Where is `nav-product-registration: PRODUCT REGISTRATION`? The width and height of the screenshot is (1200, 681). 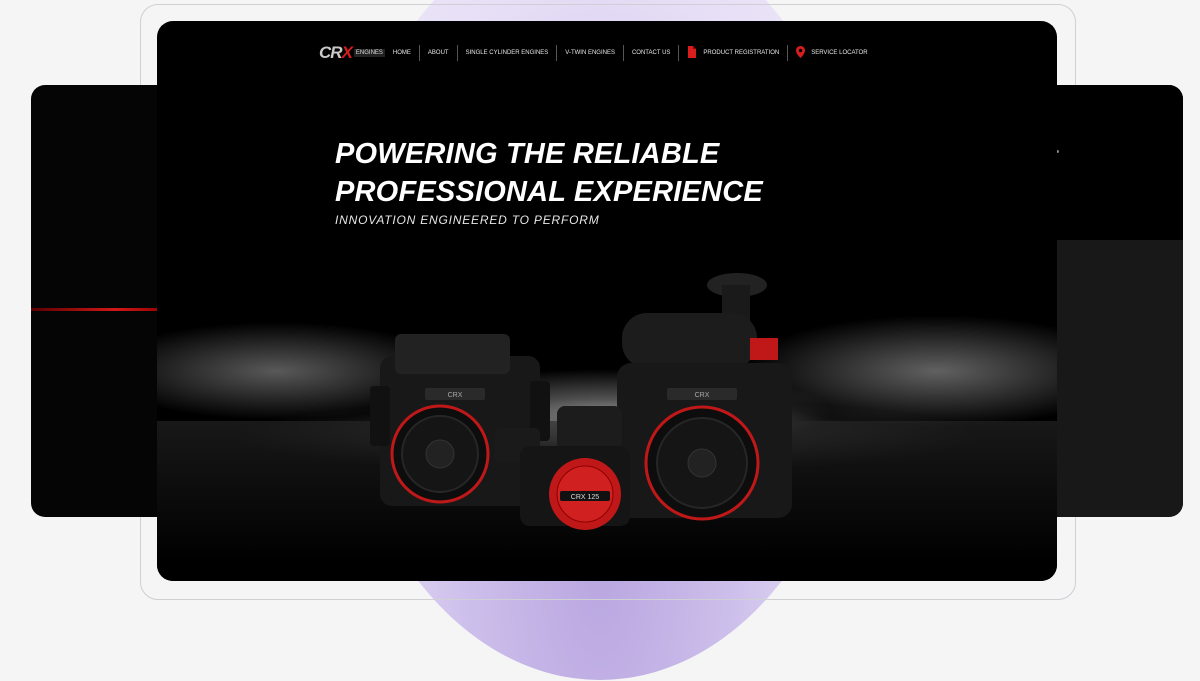
nav-product-registration: PRODUCT REGISTRATION is located at coordinates (732, 53).